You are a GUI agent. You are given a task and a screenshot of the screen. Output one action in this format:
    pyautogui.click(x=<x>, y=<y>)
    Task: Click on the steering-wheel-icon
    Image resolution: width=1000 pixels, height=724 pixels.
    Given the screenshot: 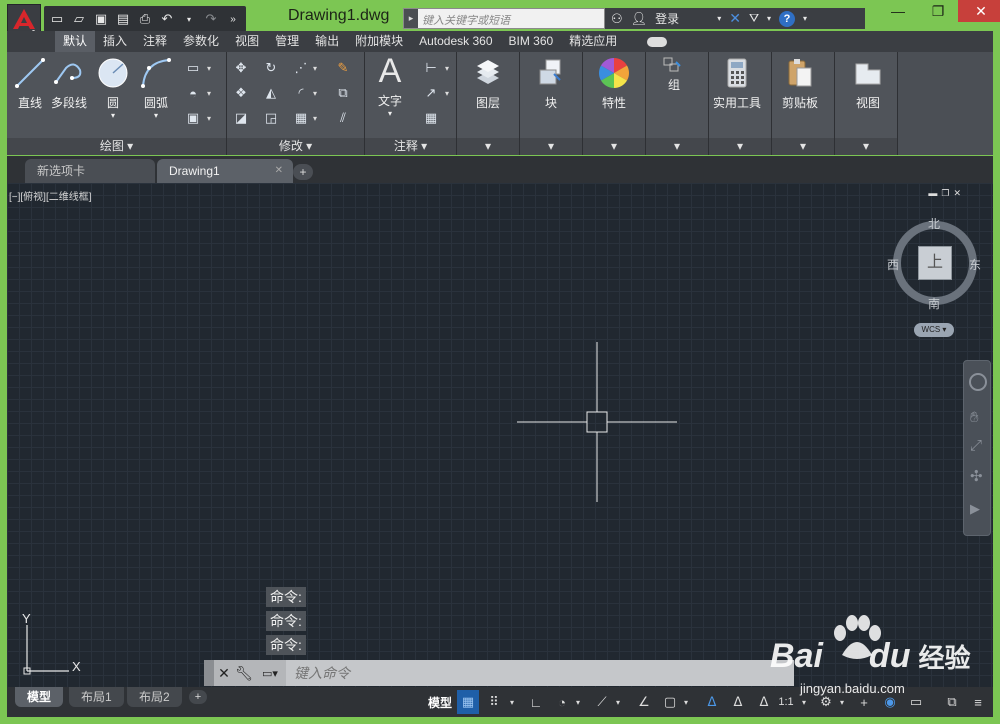 What is the action you would take?
    pyautogui.click(x=978, y=382)
    